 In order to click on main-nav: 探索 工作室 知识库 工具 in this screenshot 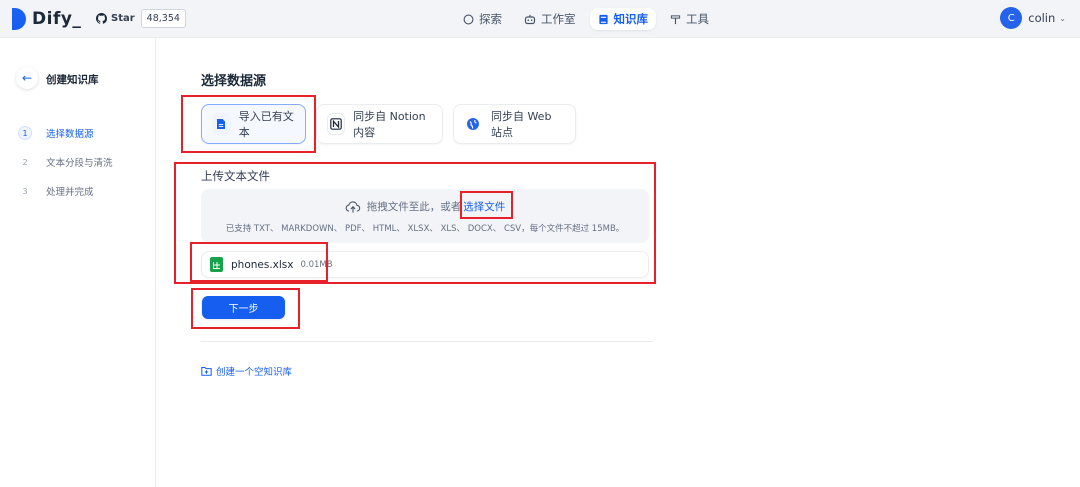, I will do `click(586, 19)`.